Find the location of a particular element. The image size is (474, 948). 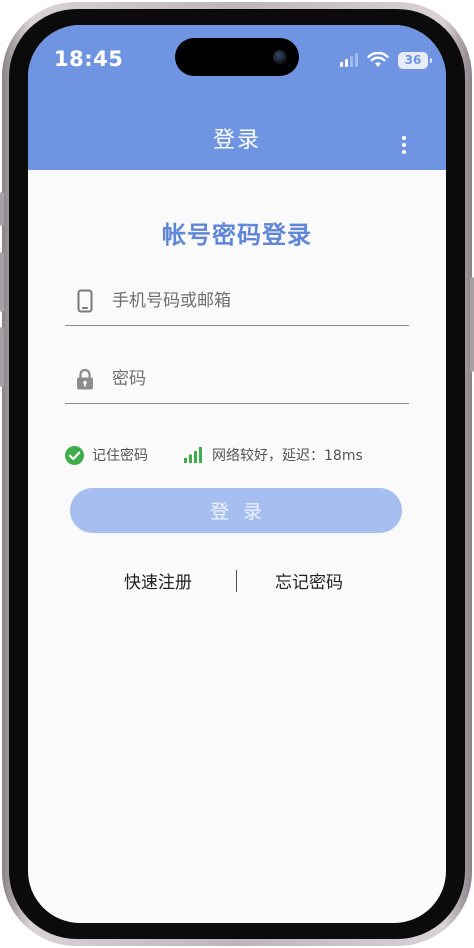

network-status: 网络较好，延迟：18ms is located at coordinates (273, 455).